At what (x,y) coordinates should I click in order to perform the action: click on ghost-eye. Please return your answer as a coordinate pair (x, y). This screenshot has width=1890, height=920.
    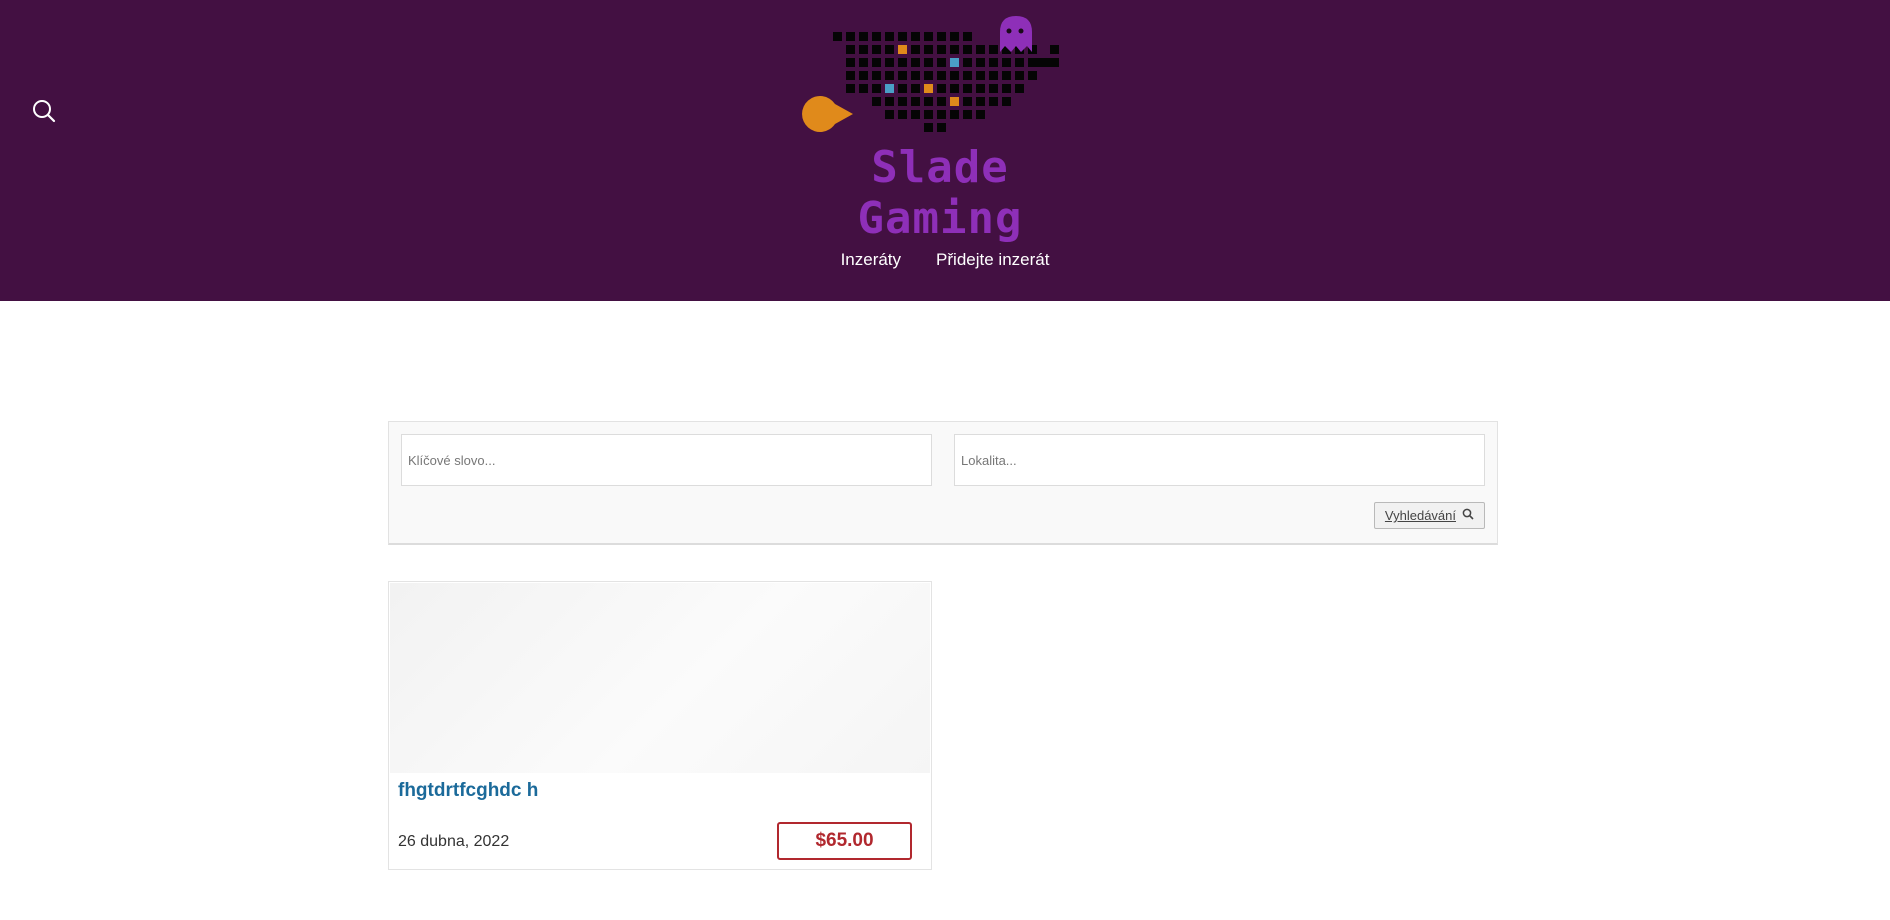
    Looking at the image, I should click on (1021, 31).